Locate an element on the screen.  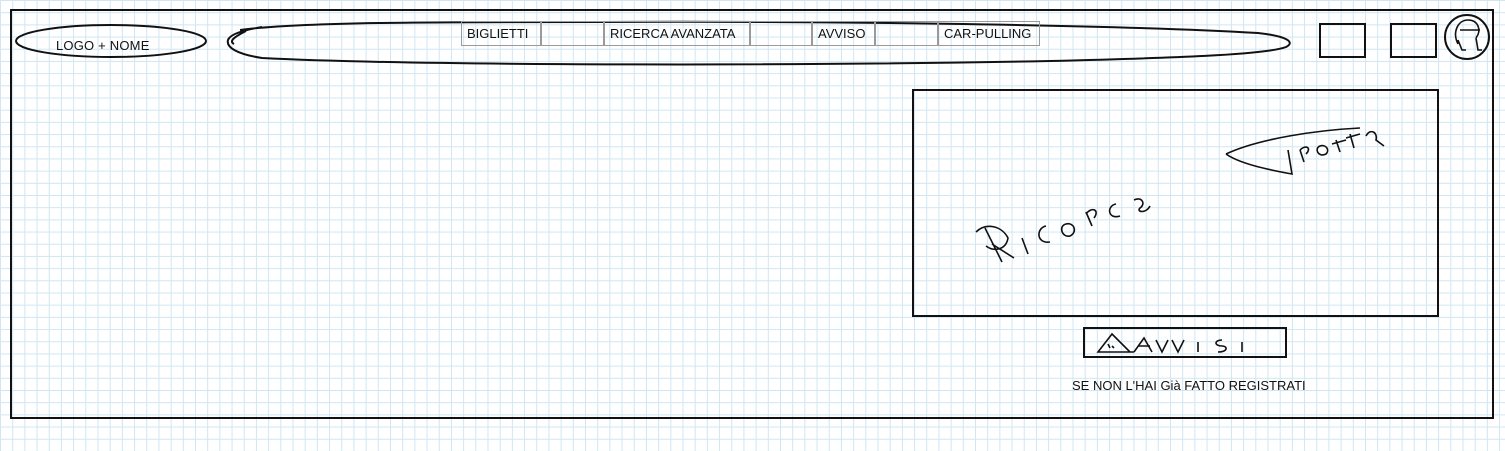
avvisi-button is located at coordinates (1185, 342).